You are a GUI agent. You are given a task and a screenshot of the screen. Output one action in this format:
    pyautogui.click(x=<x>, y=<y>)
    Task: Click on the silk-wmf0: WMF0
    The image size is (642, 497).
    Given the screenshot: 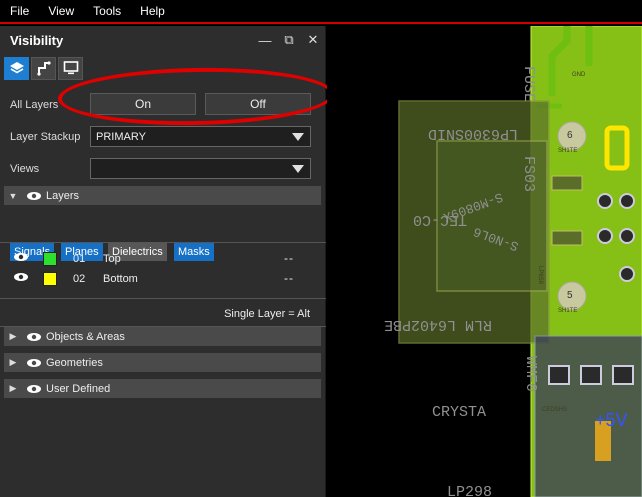 What is the action you would take?
    pyautogui.click(x=530, y=374)
    